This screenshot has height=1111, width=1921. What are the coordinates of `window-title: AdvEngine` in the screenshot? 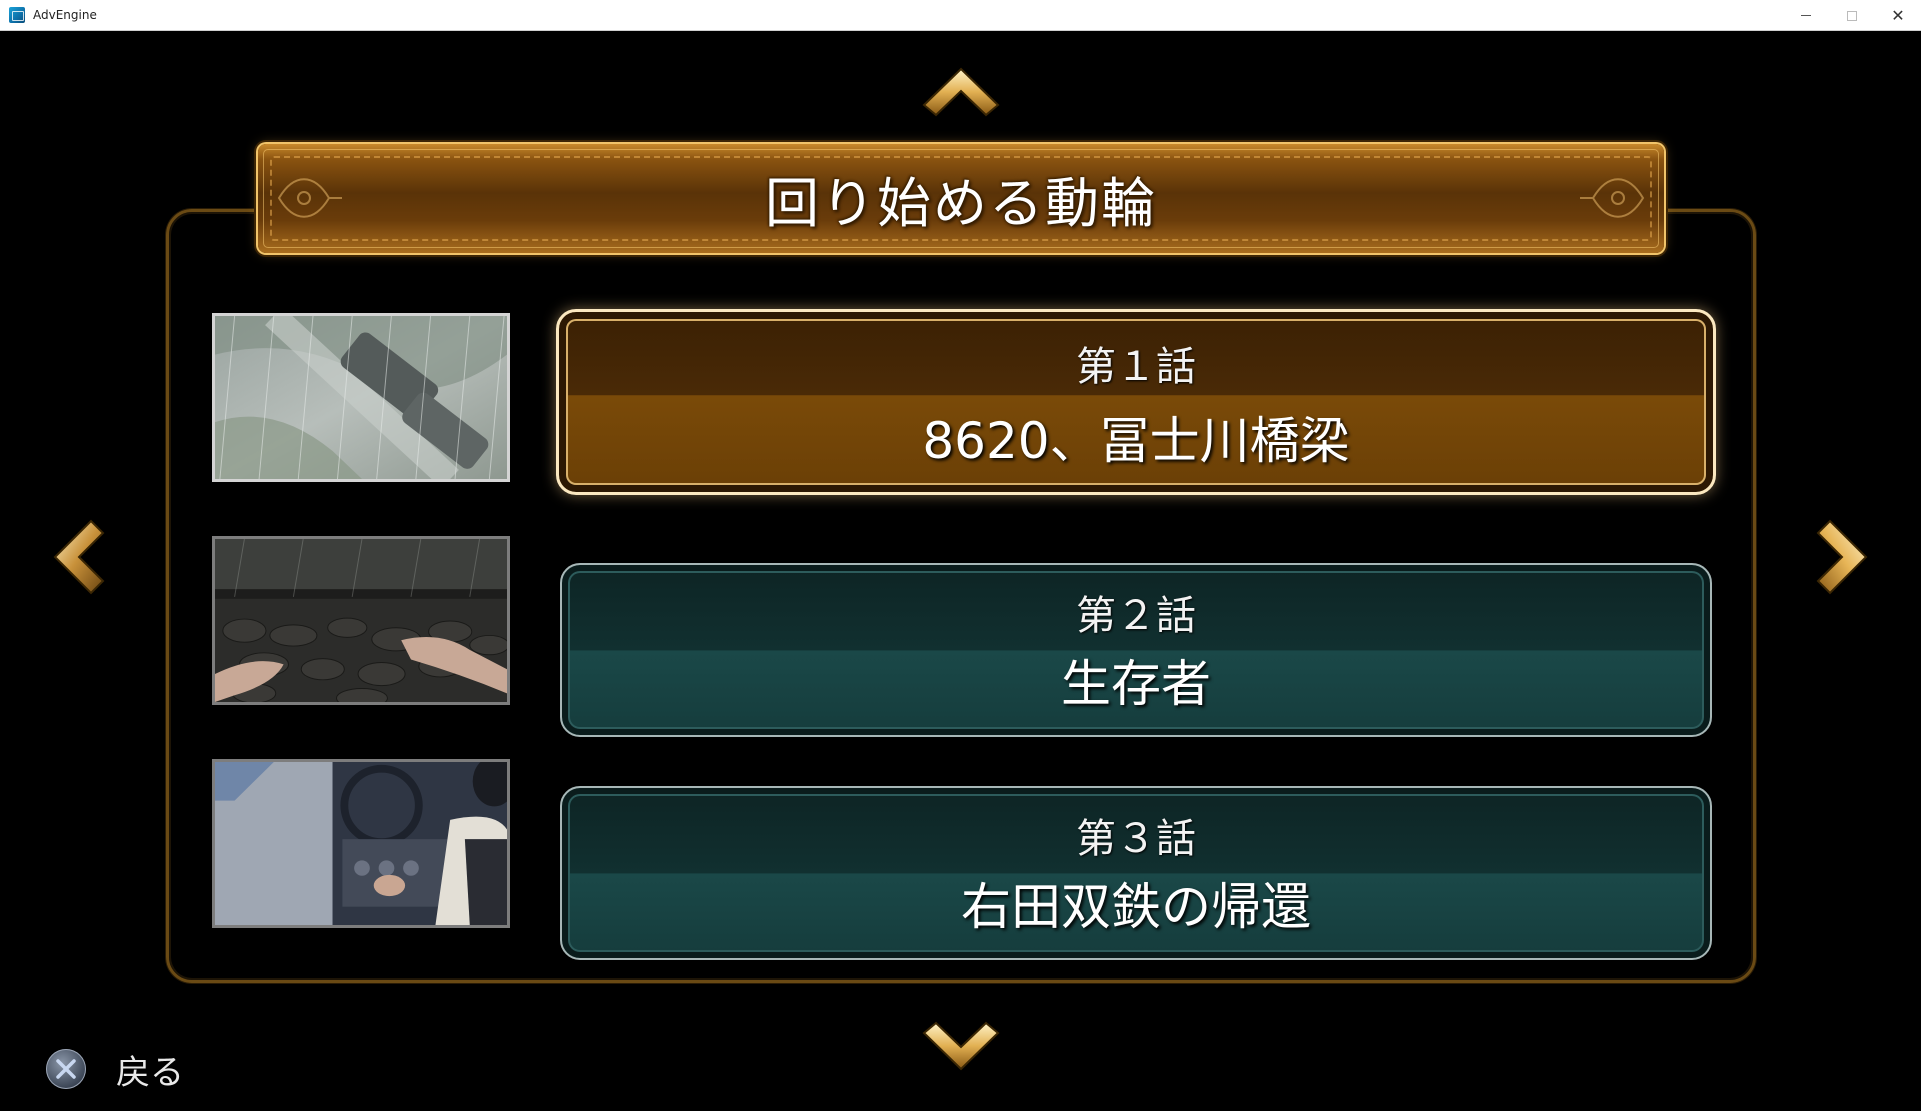 It's located at (65, 15).